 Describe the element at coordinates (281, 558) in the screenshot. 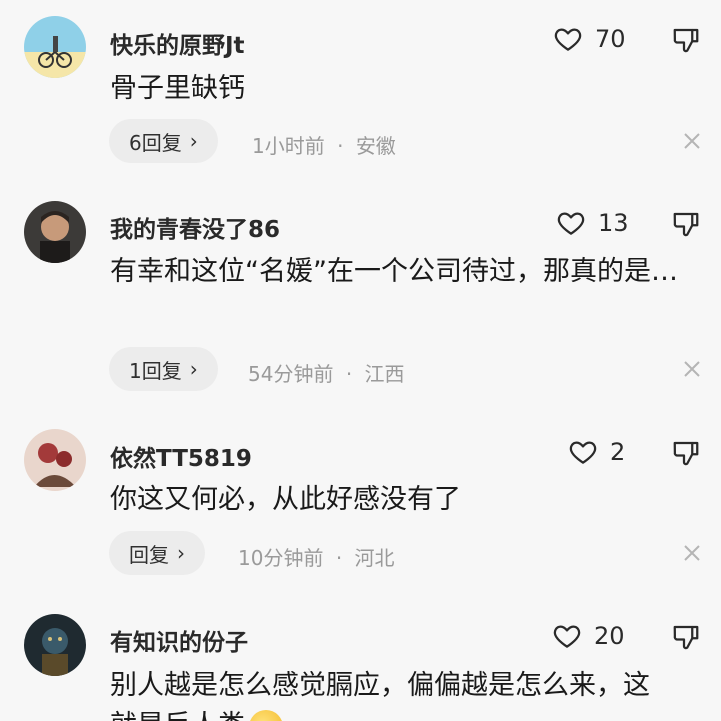

I see `comment-time: 10分钟前` at that location.